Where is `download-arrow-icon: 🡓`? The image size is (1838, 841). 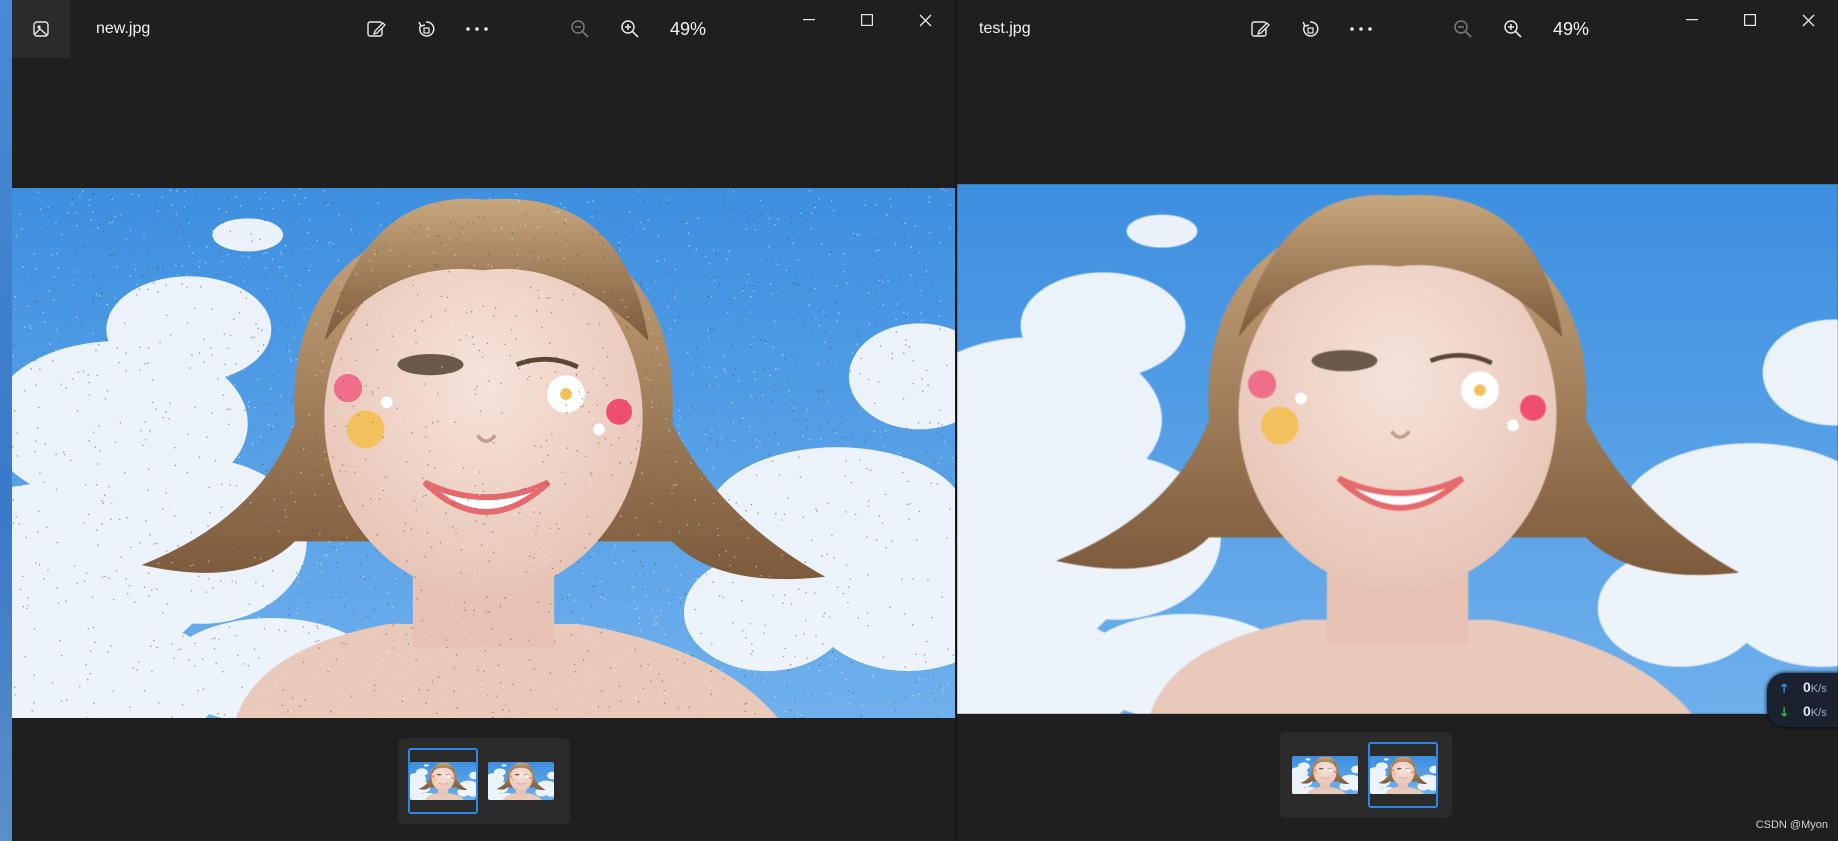
download-arrow-icon: 🡓 is located at coordinates (1784, 712).